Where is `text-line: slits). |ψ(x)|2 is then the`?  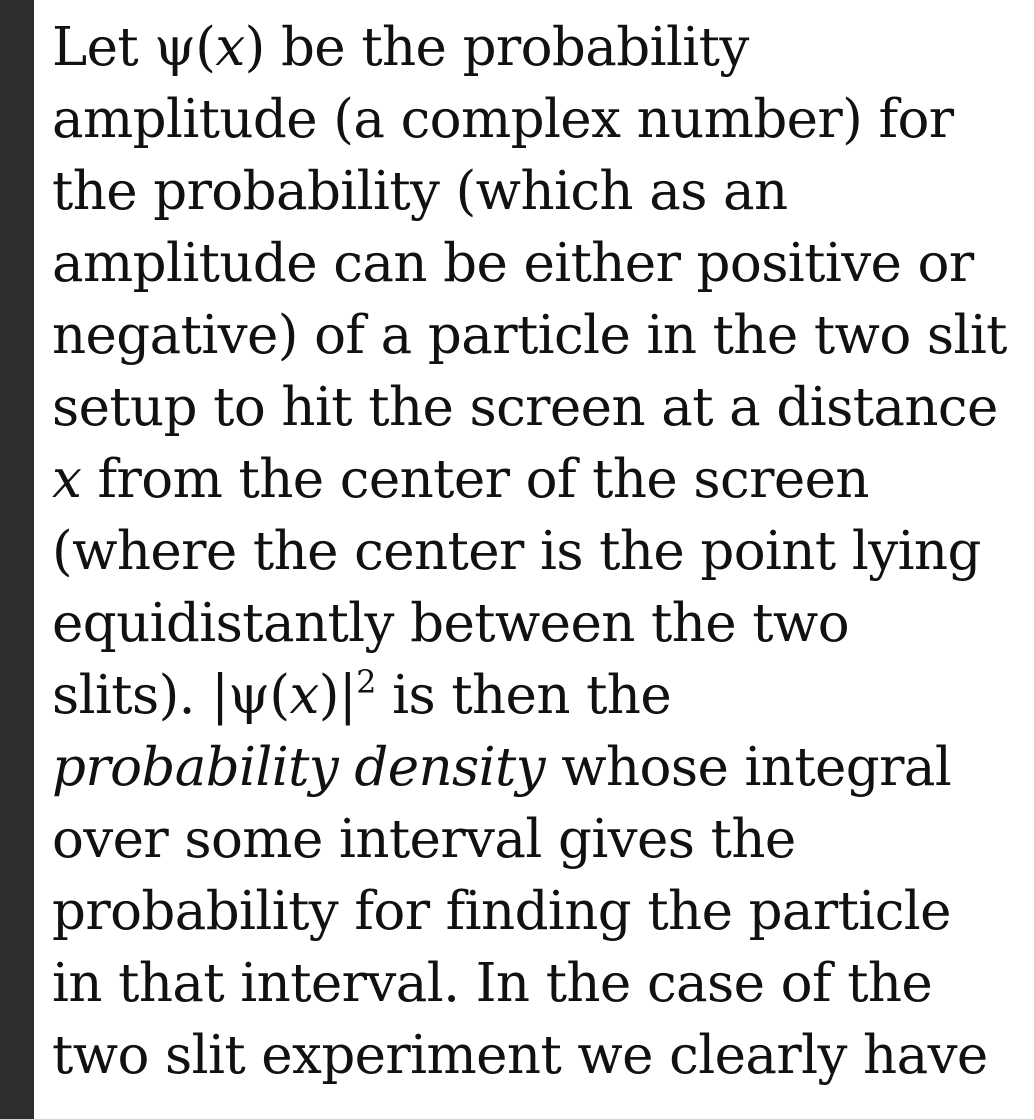 text-line: slits). |ψ(x)|2 is then the is located at coordinates (362, 694).